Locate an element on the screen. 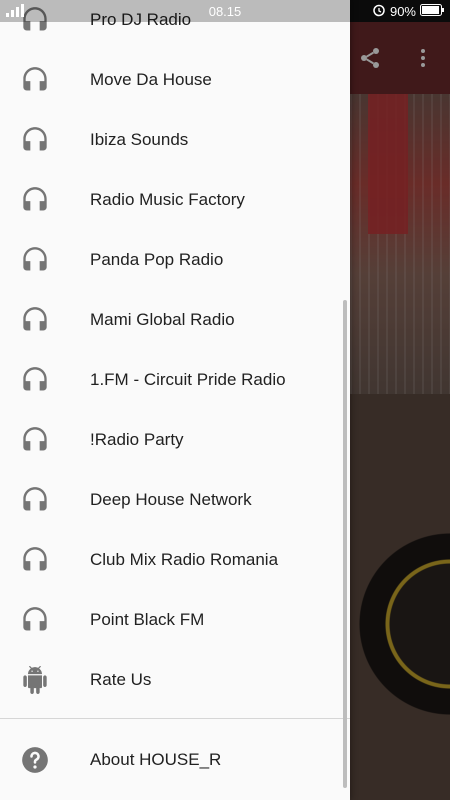 The width and height of the screenshot is (450, 800). drawer-divider is located at coordinates (175, 718).